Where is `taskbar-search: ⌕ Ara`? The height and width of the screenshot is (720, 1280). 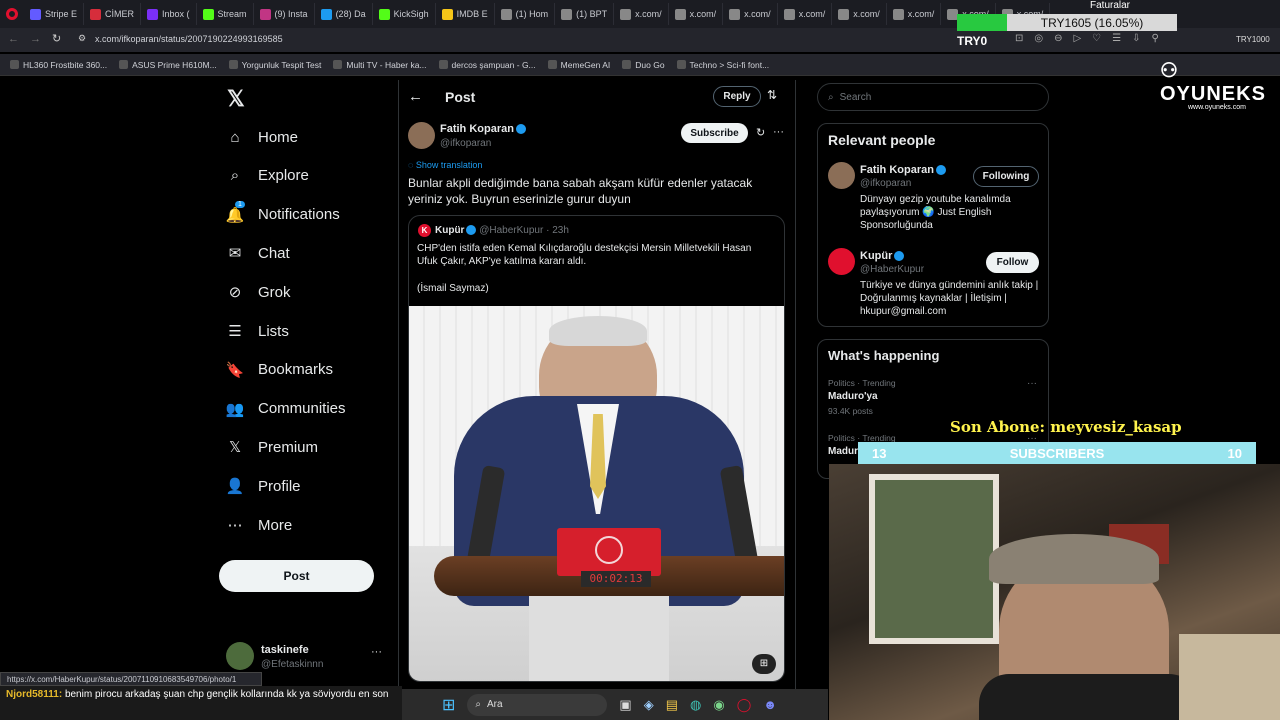 taskbar-search: ⌕ Ara is located at coordinates (537, 704).